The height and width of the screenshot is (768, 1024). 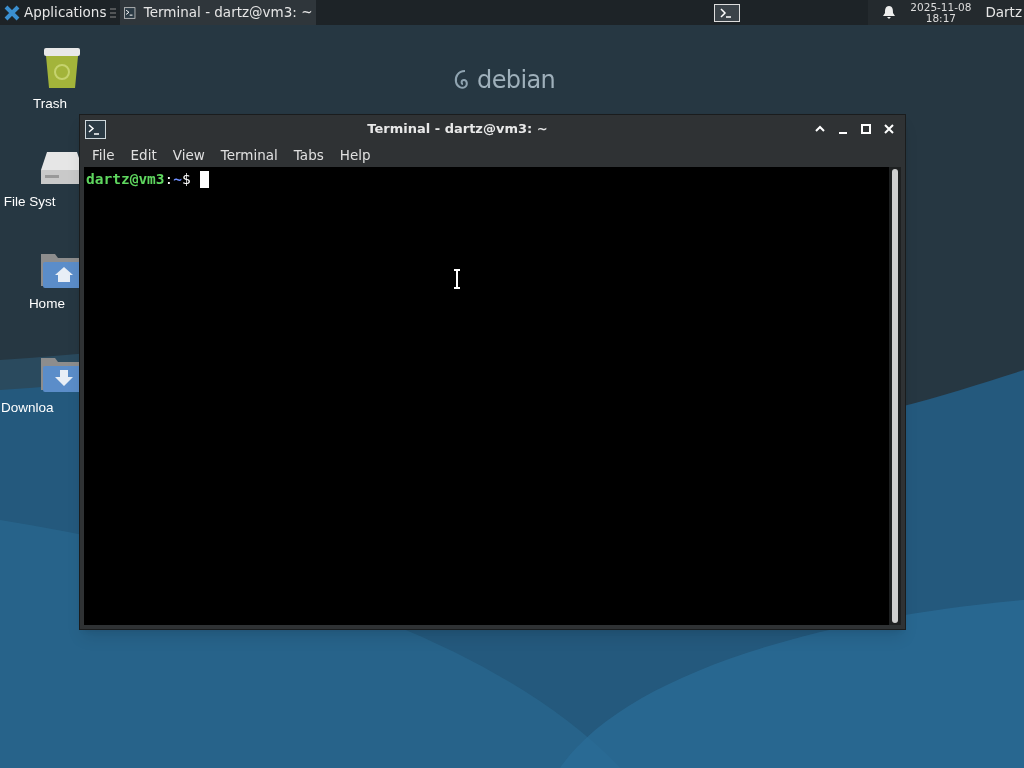 What do you see at coordinates (50, 104) in the screenshot?
I see `desktop-icon-label: Trash` at bounding box center [50, 104].